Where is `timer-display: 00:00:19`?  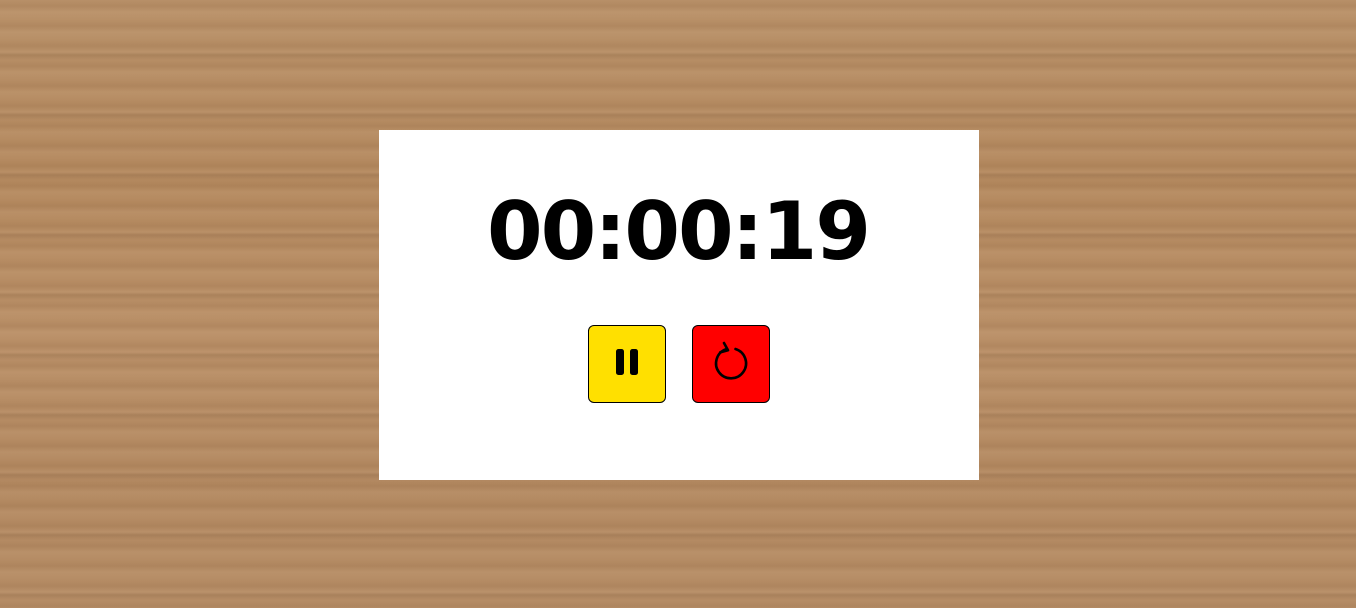
timer-display: 00:00:19 is located at coordinates (679, 231).